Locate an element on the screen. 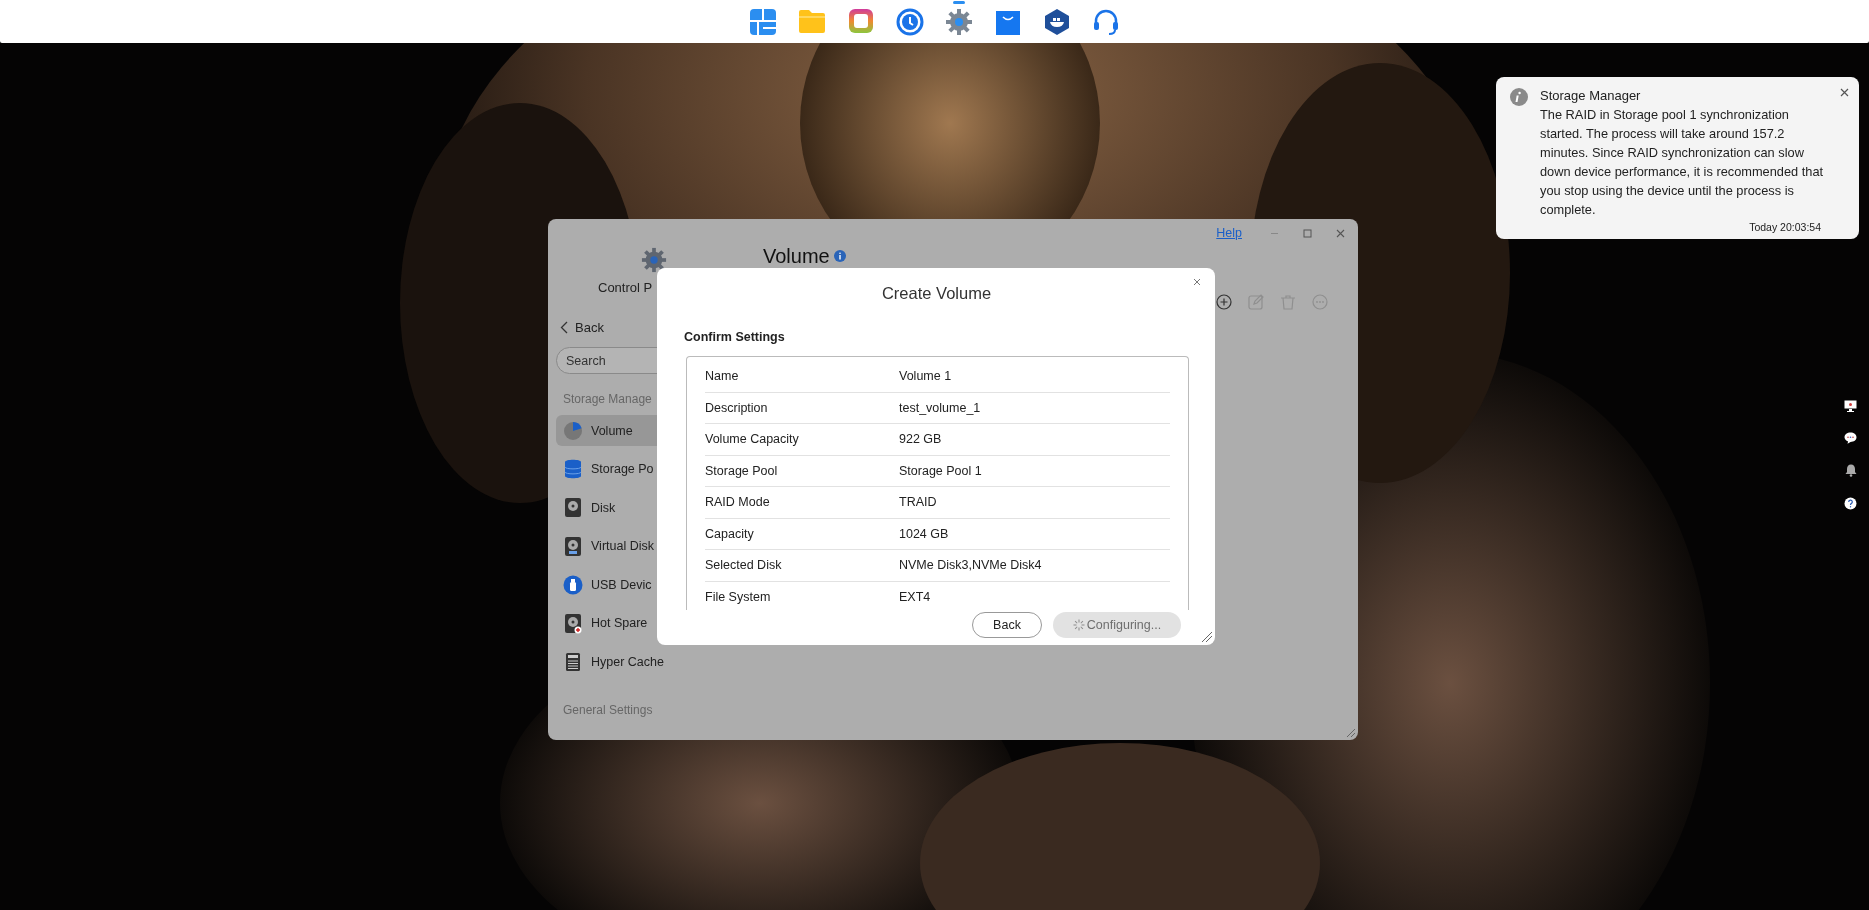 Image resolution: width=1869 pixels, height=910 pixels. spinner-icon is located at coordinates (1078, 625).